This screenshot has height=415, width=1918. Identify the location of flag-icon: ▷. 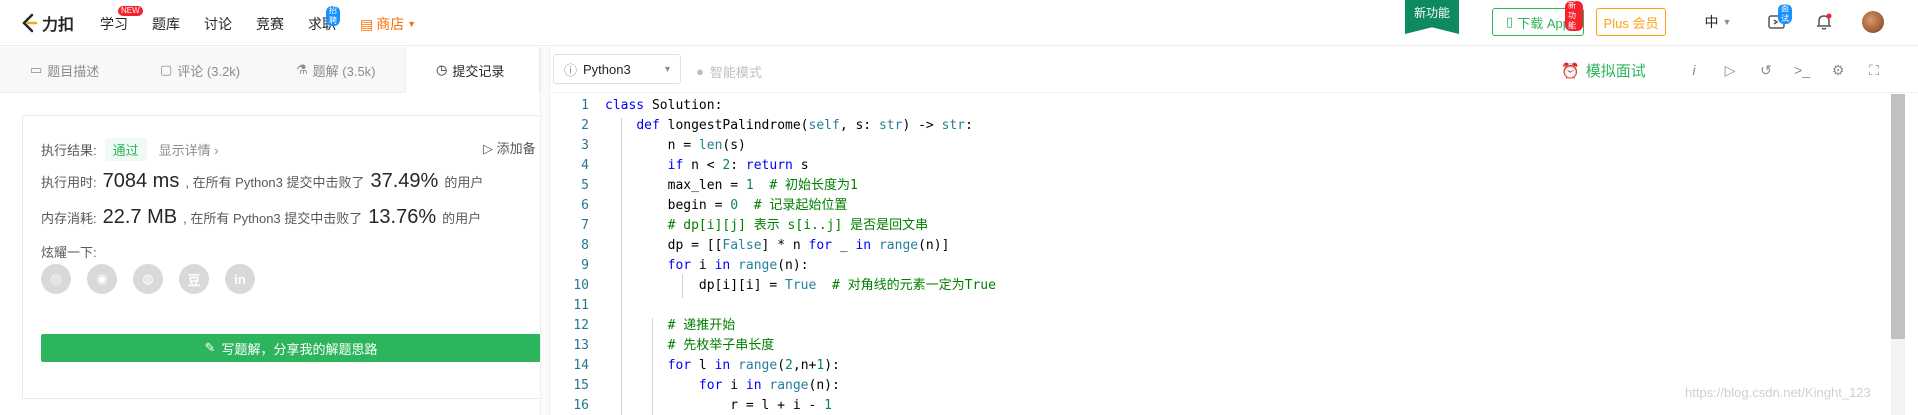
(488, 148).